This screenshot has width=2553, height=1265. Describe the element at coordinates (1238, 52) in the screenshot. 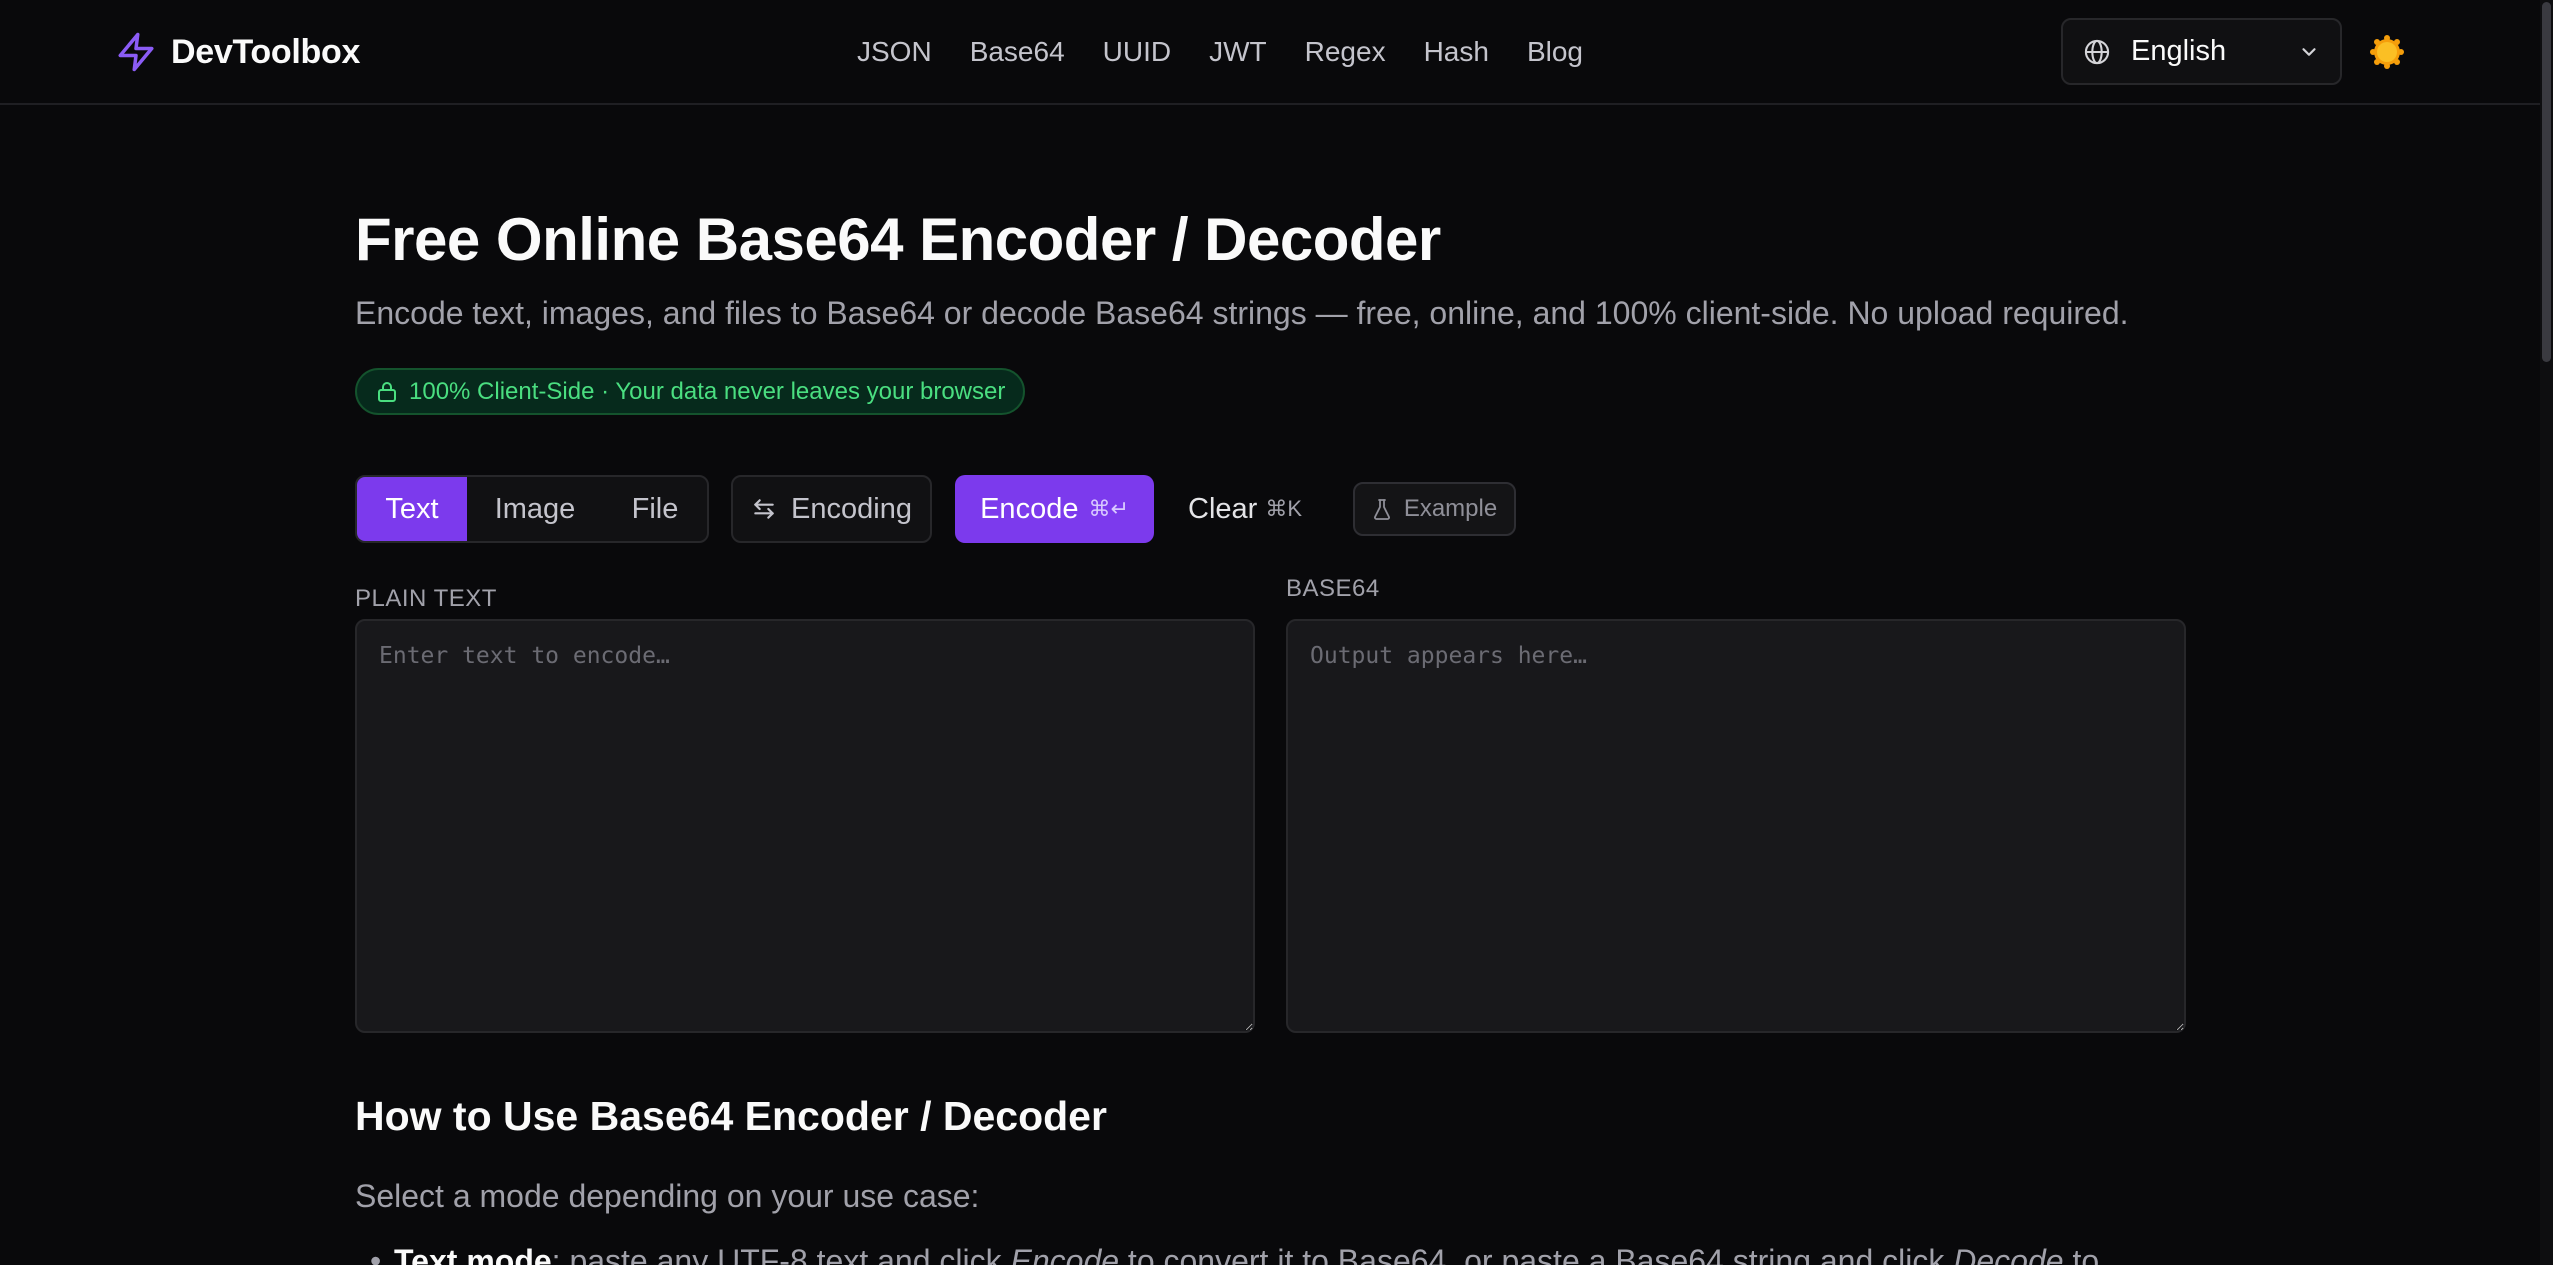

I see `nav-link-jwt: JWT` at that location.